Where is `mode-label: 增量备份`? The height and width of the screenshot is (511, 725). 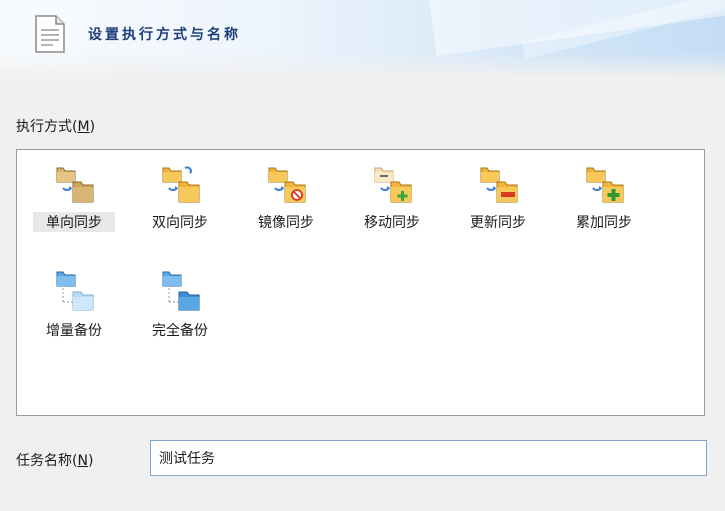
mode-label: 增量备份 is located at coordinates (74, 331).